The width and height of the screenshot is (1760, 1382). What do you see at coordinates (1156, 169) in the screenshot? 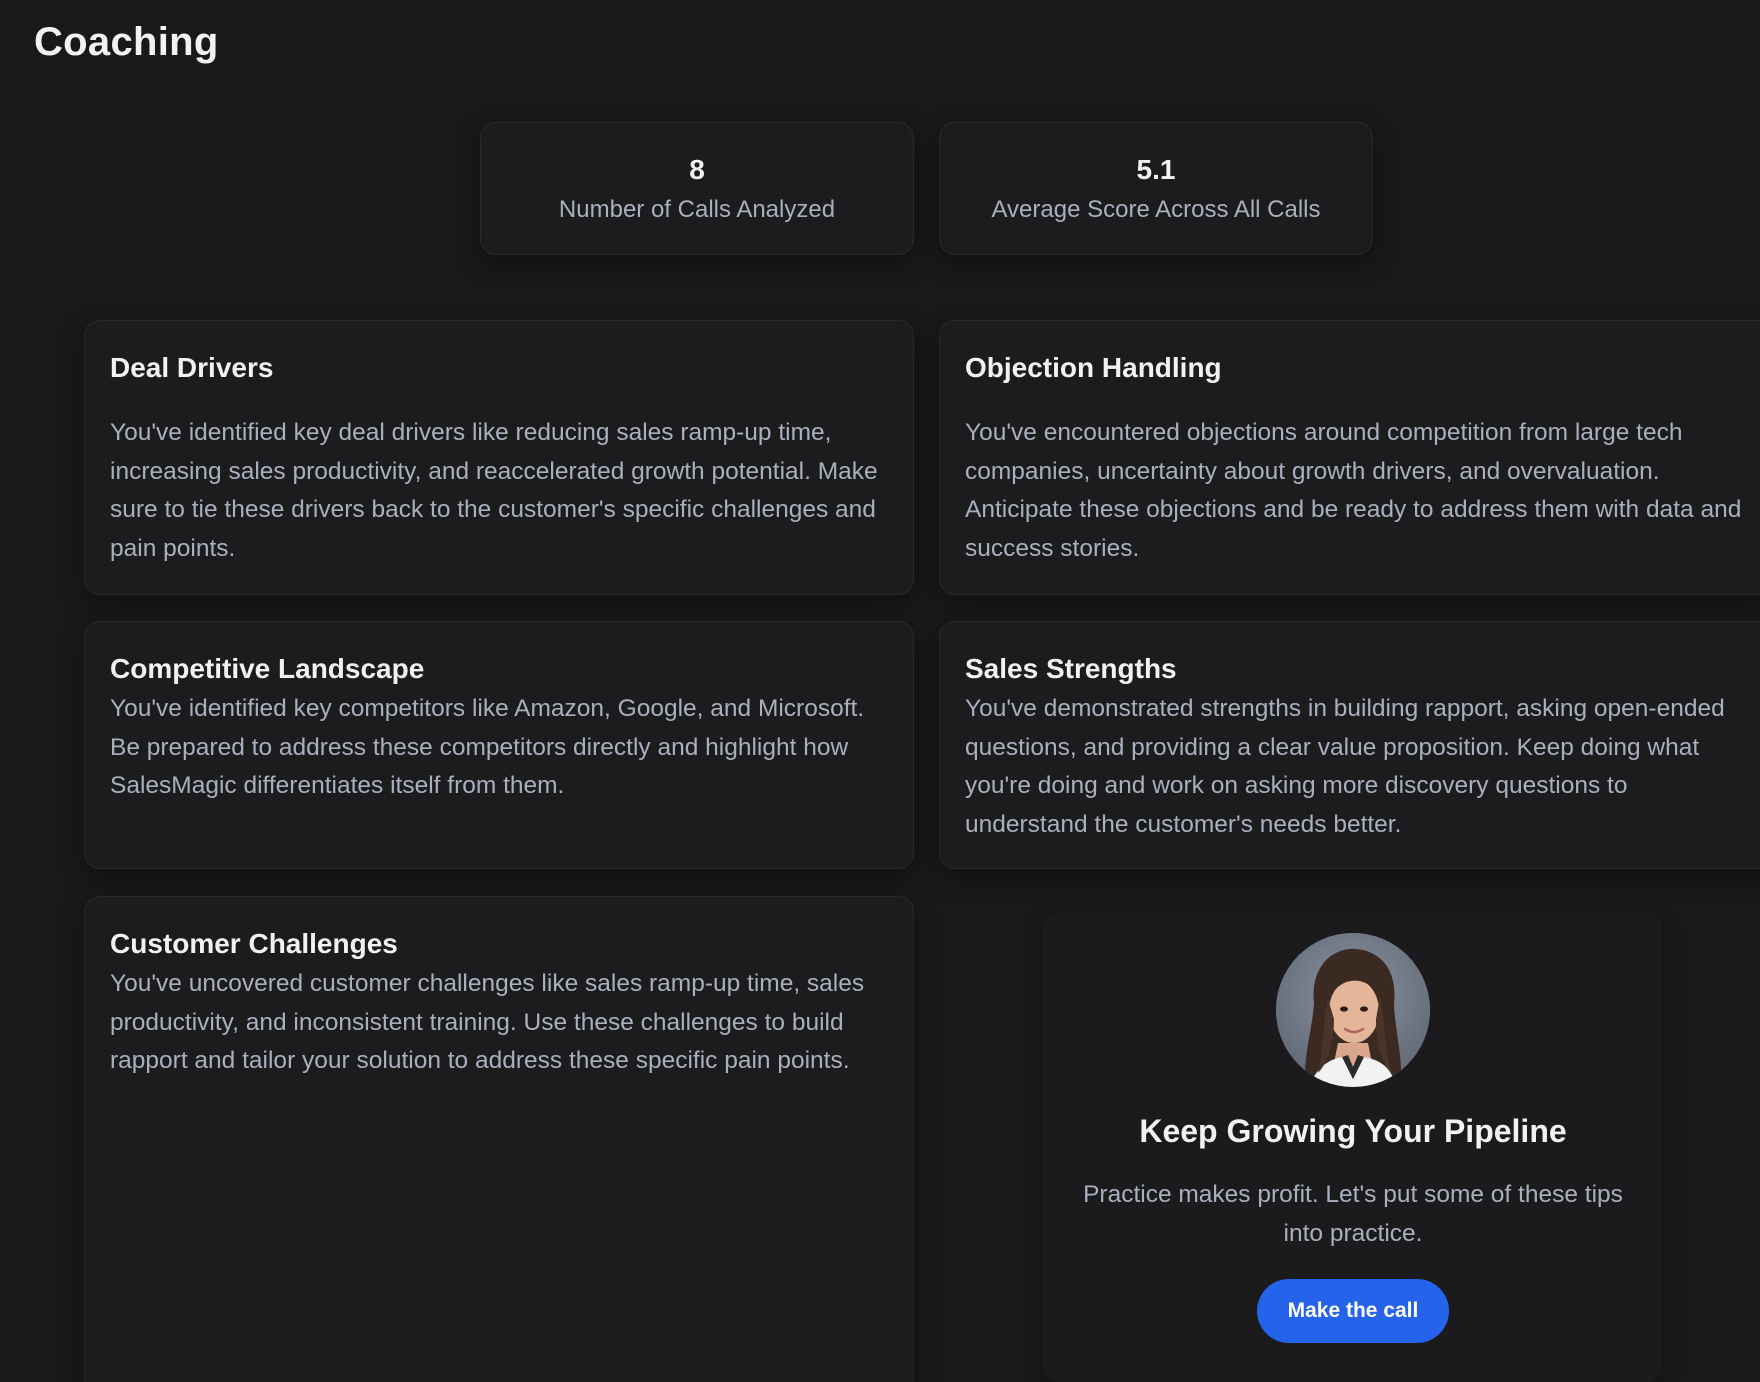
I see `stat-value: 5.1` at bounding box center [1156, 169].